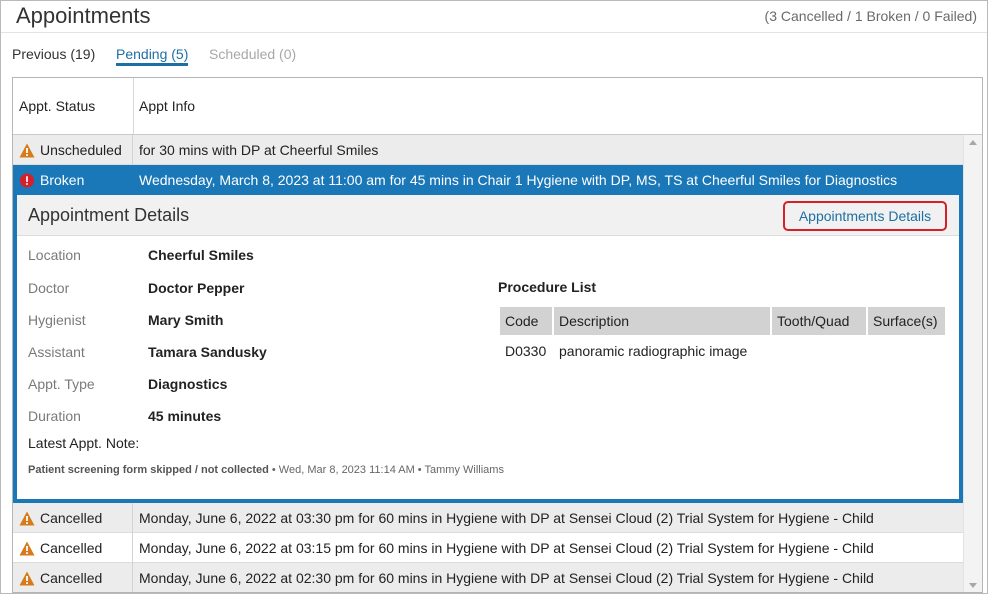  I want to click on proc-header-code: Code, so click(527, 321).